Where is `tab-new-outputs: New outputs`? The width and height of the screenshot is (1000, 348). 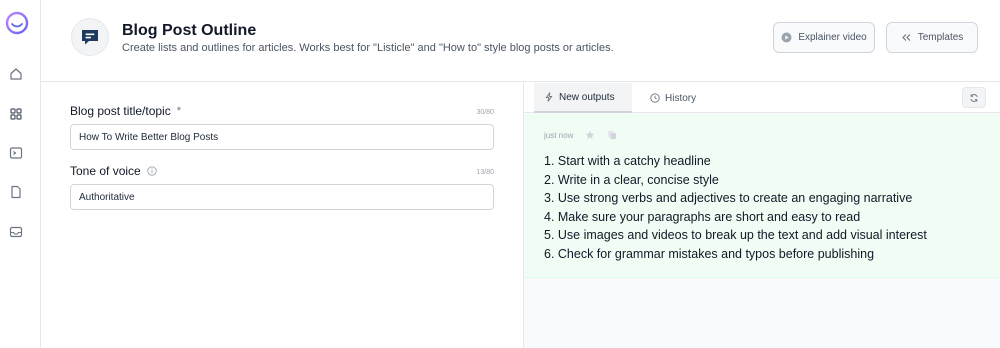
tab-new-outputs: New outputs is located at coordinates (583, 98).